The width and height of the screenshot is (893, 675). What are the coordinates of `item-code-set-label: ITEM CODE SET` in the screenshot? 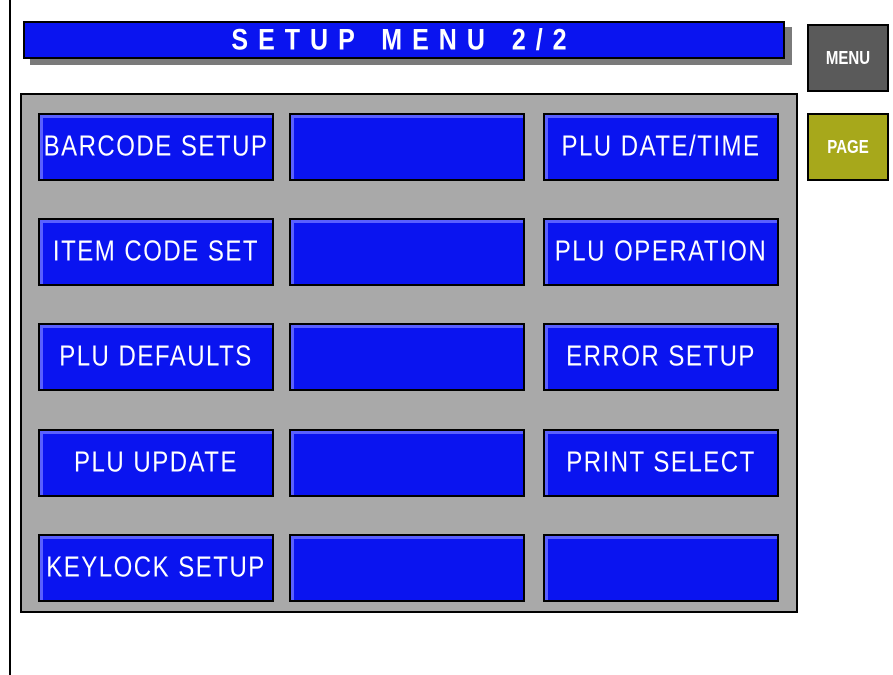 It's located at (156, 251).